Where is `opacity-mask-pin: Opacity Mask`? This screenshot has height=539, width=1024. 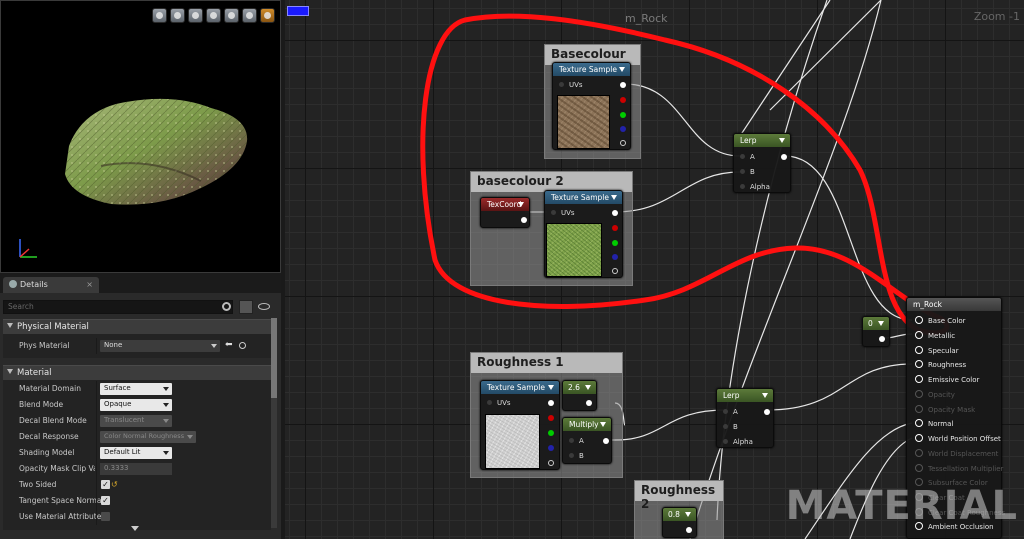 opacity-mask-pin: Opacity Mask is located at coordinates (945, 409).